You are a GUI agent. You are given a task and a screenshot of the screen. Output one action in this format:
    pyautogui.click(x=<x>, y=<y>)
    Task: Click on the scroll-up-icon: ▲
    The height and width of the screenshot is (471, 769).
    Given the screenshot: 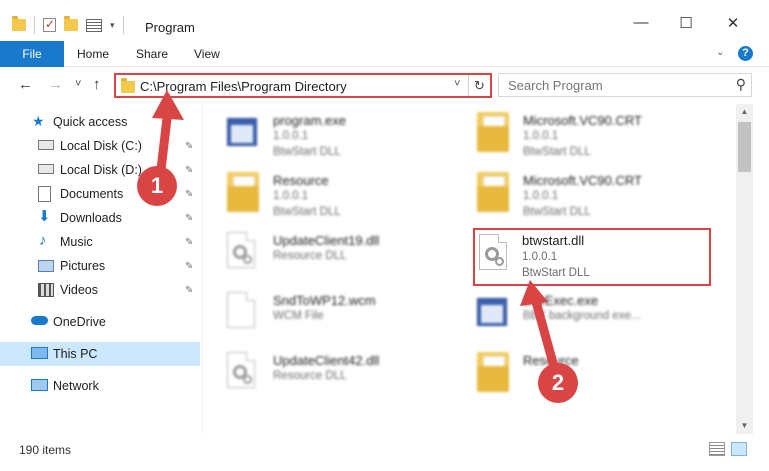 What is the action you would take?
    pyautogui.click(x=744, y=112)
    